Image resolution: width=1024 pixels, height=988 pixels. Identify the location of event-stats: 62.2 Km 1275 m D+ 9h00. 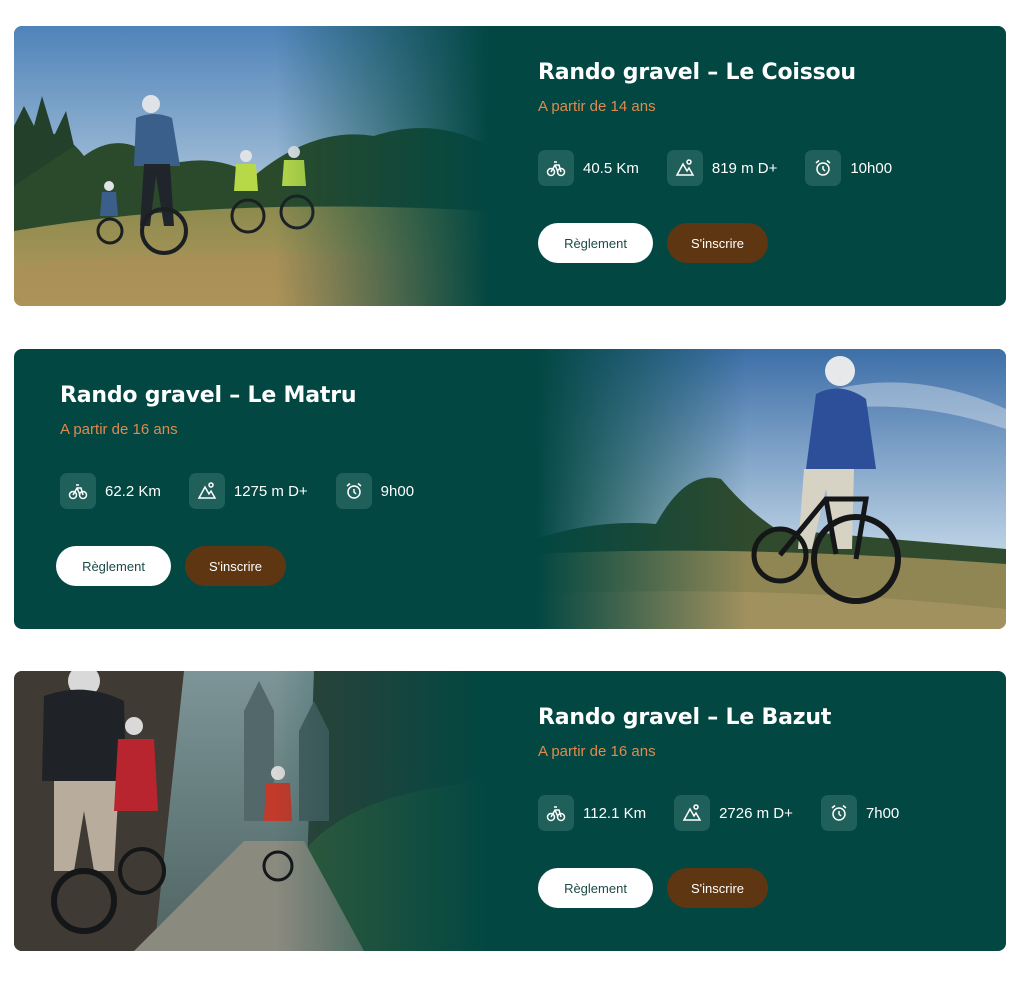
(251, 491).